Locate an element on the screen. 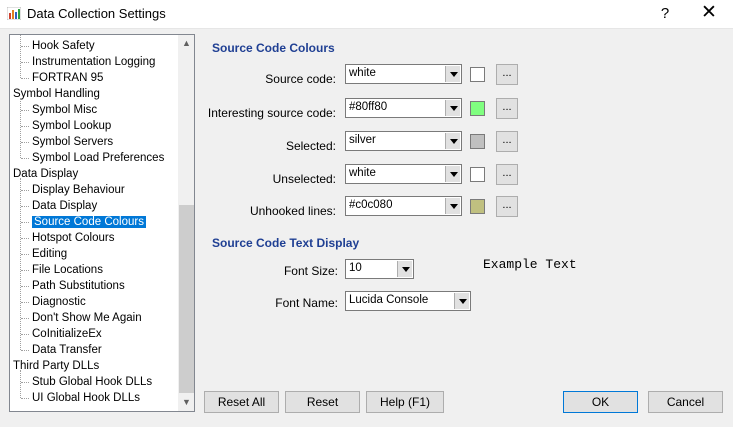  tree-item-label: UI Global Hook DLLs is located at coordinates (86, 398).